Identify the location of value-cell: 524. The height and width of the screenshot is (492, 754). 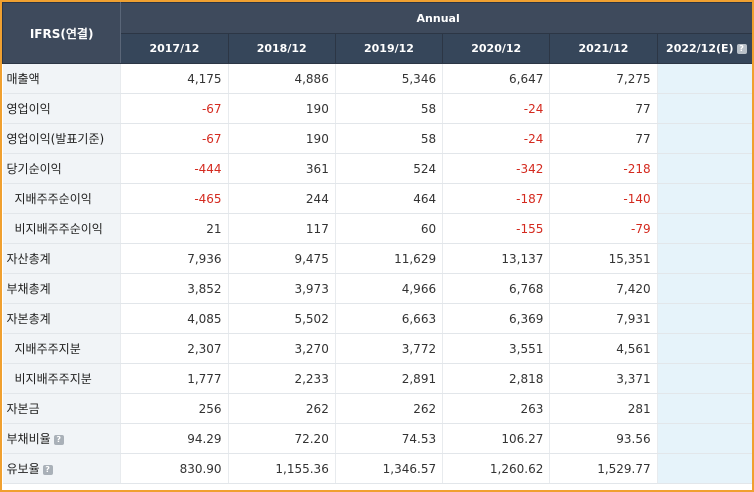
(389, 168).